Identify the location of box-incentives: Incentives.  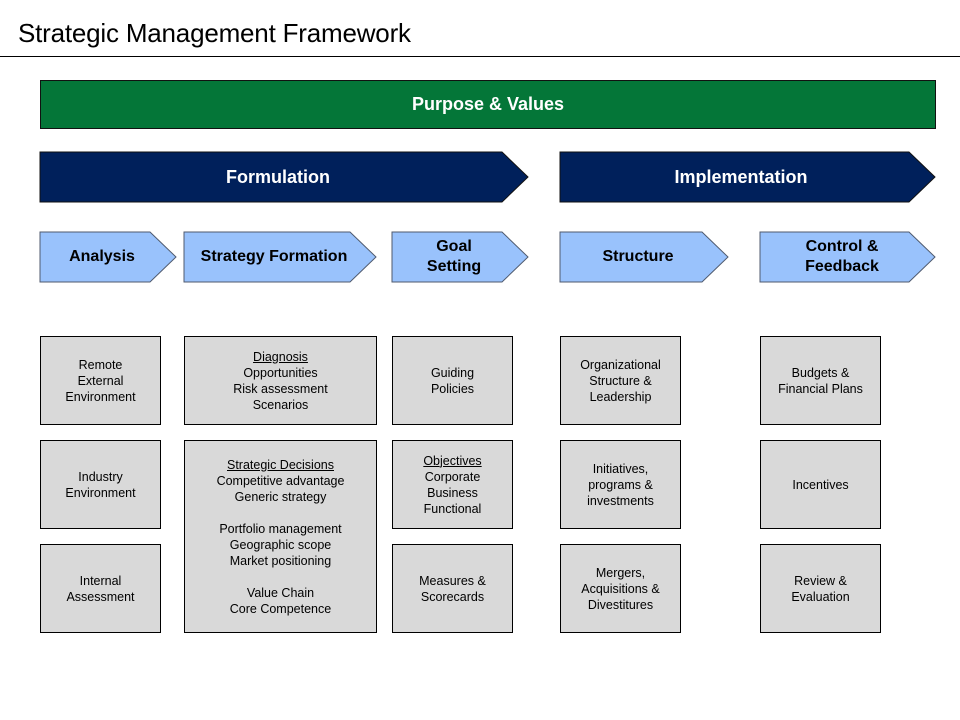
(820, 484).